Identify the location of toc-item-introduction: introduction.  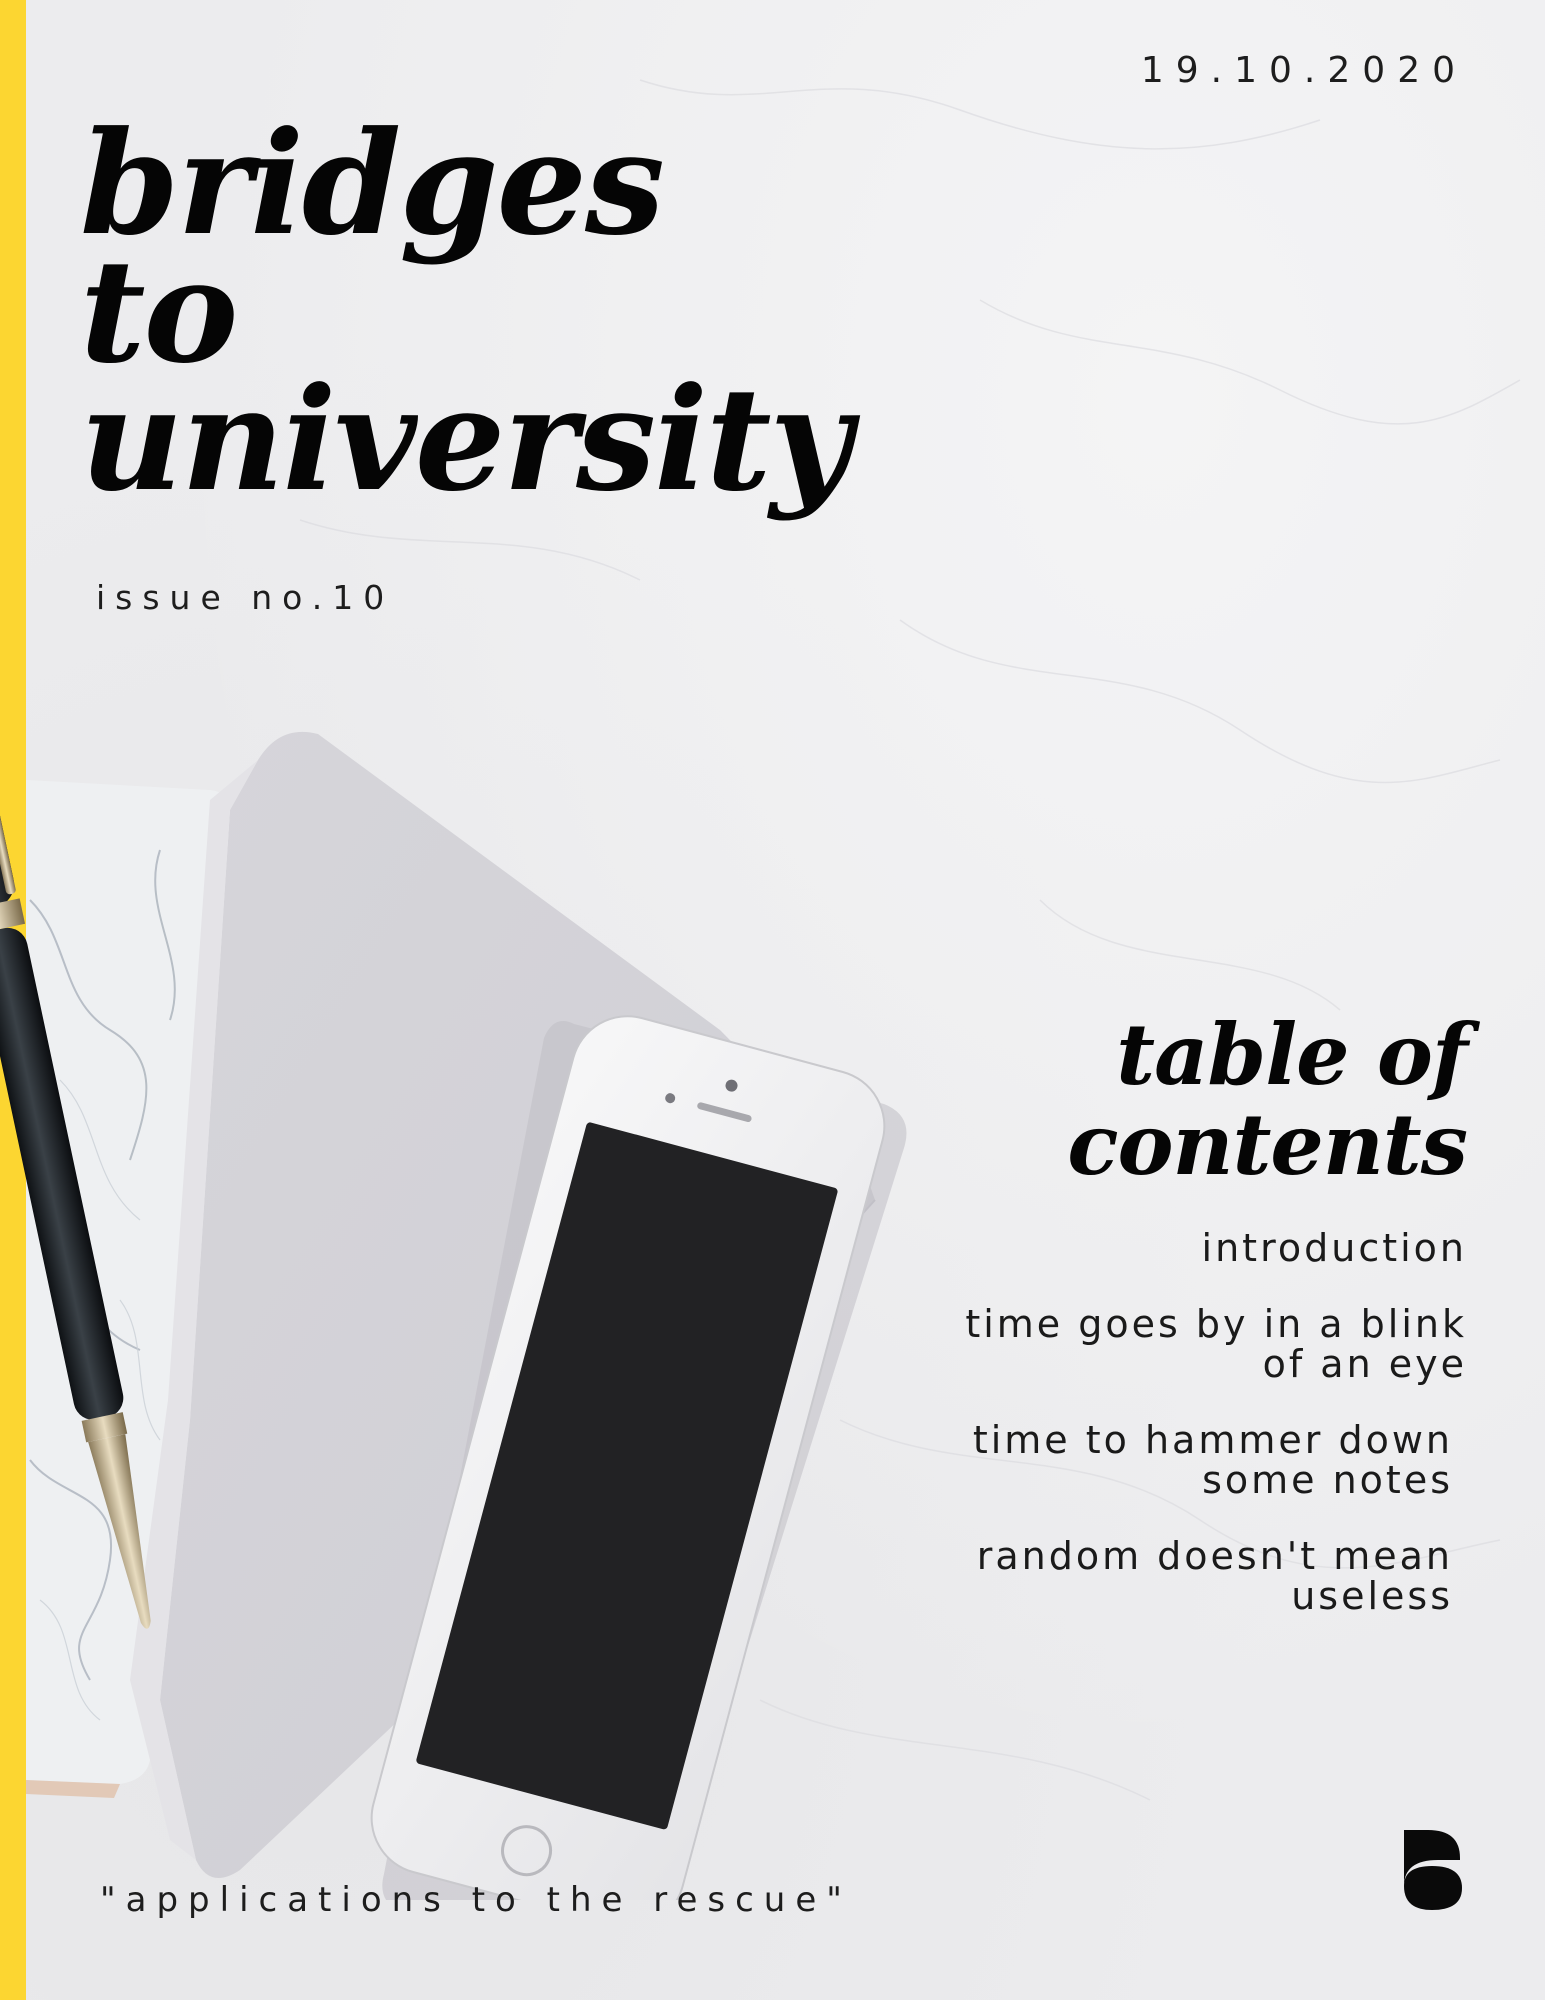
(1334, 1248).